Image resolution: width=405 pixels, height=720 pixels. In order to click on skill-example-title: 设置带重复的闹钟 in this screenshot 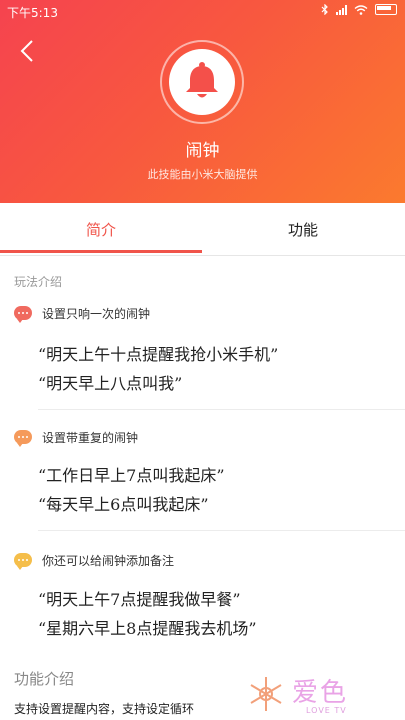, I will do `click(90, 438)`.